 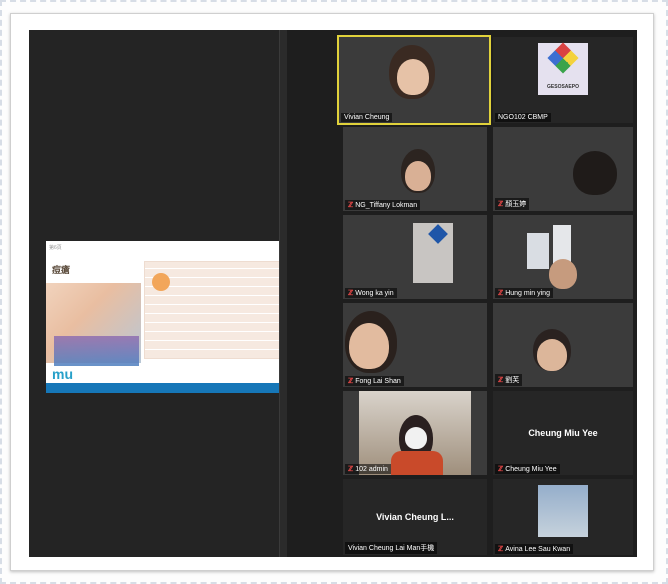 What do you see at coordinates (563, 511) in the screenshot?
I see `participant-profile-photo` at bounding box center [563, 511].